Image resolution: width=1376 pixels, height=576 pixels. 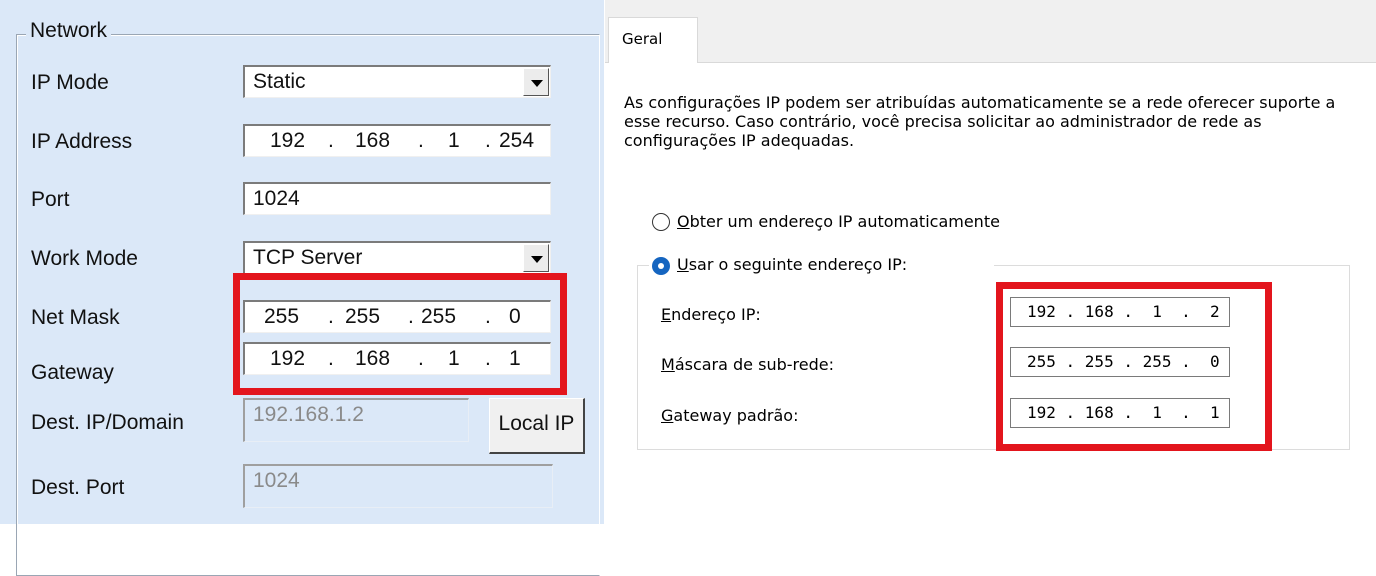 I want to click on highlight-box-left, so click(x=400, y=334).